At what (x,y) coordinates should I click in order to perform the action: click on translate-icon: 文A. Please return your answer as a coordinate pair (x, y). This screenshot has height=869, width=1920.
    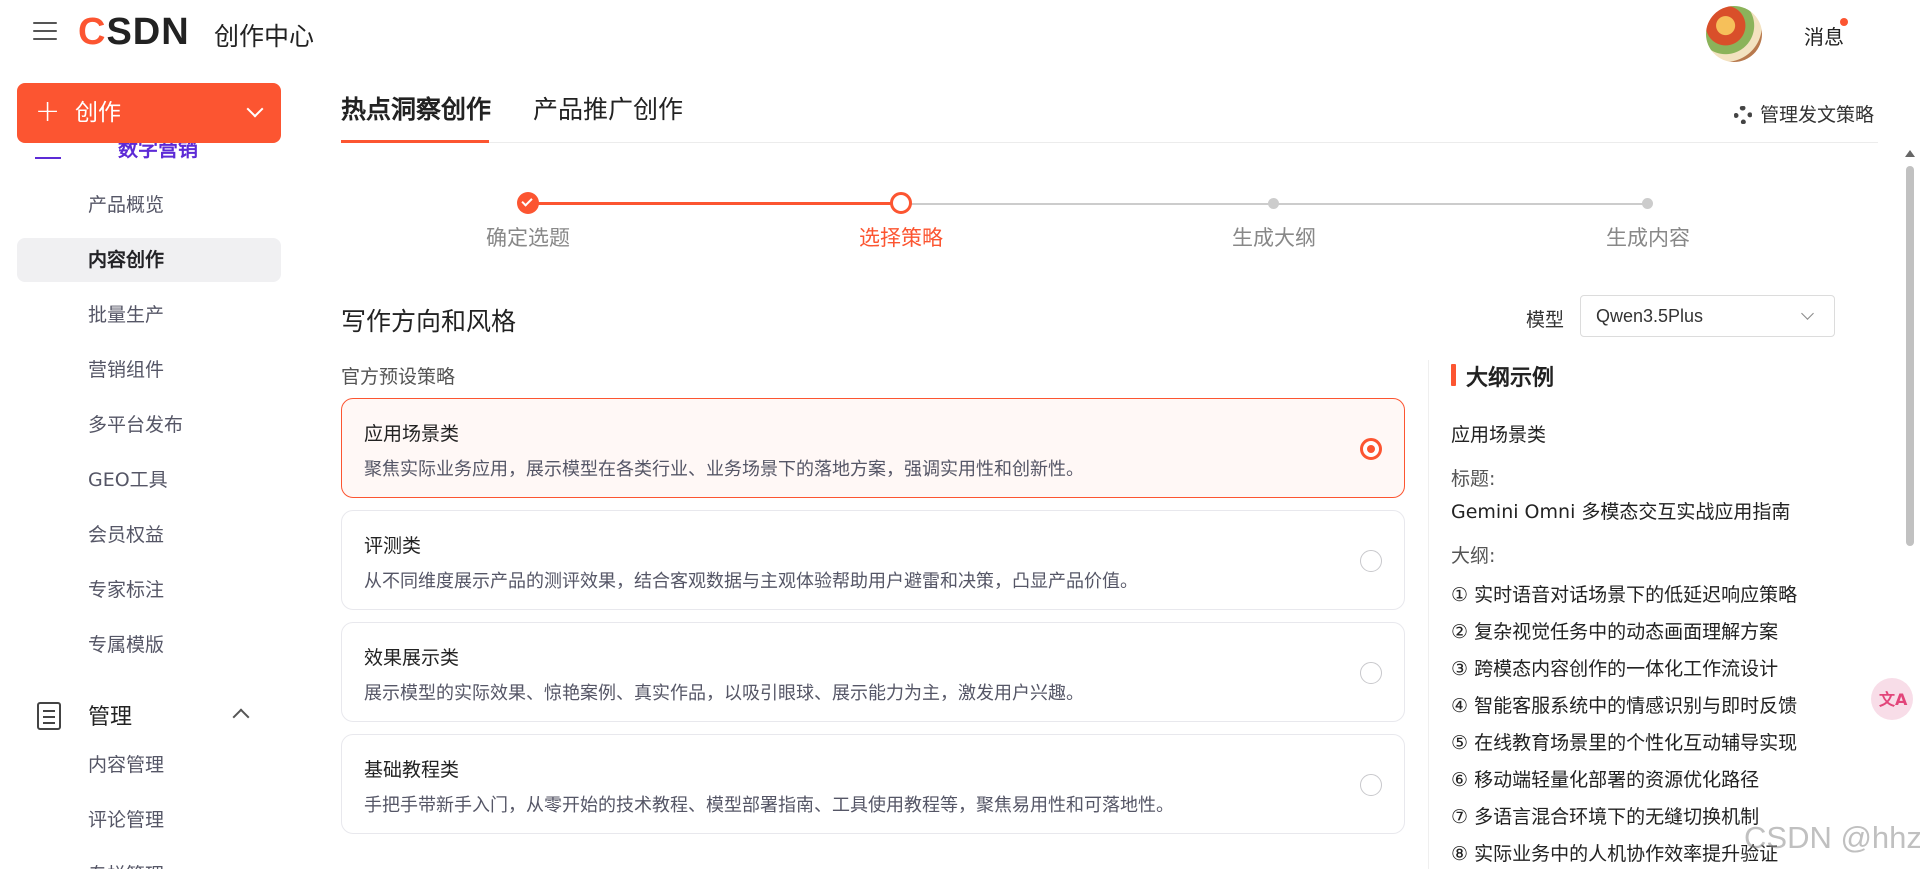
    Looking at the image, I should click on (1893, 699).